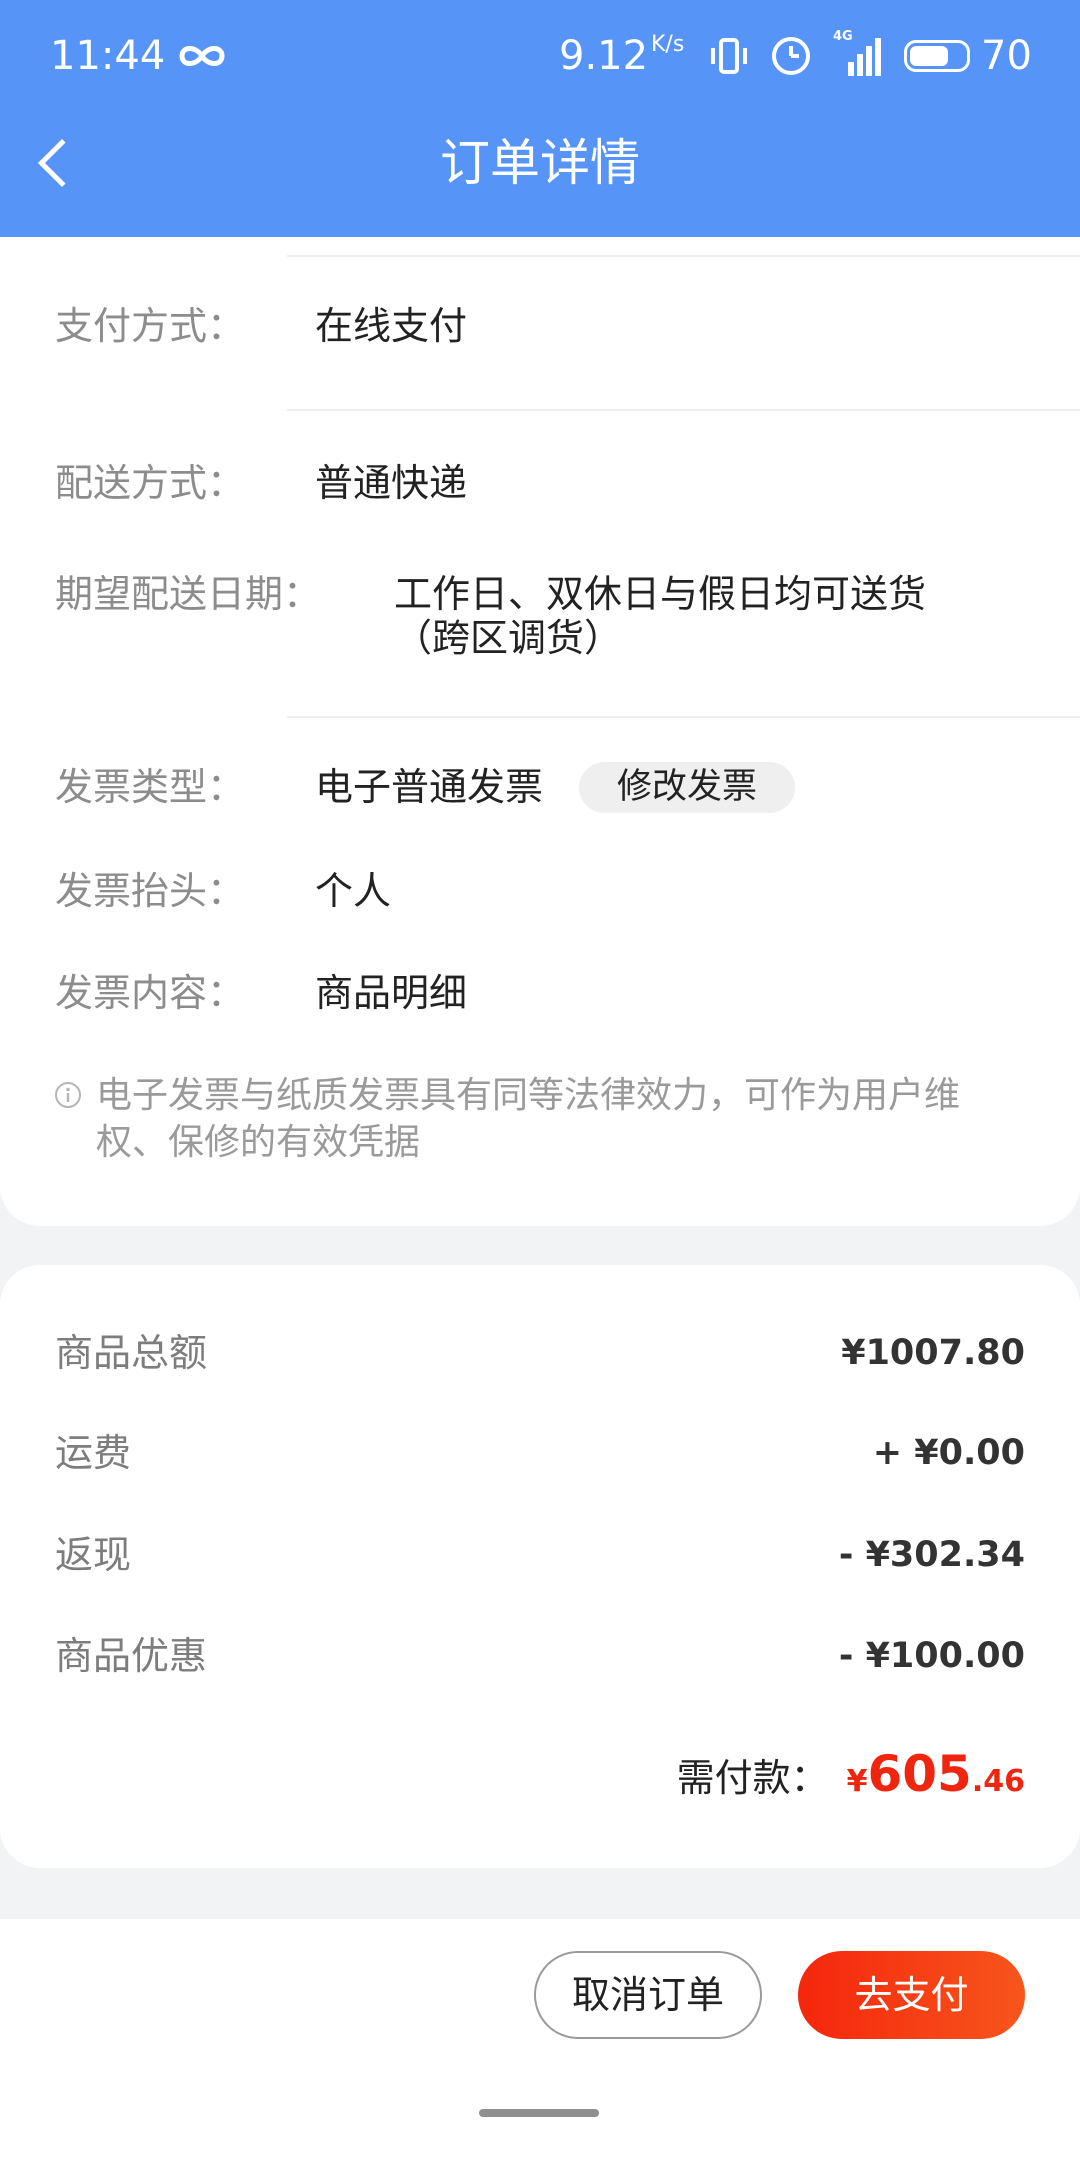  Describe the element at coordinates (933, 1353) in the screenshot. I see `subtotal-value: ¥1007.80` at that location.